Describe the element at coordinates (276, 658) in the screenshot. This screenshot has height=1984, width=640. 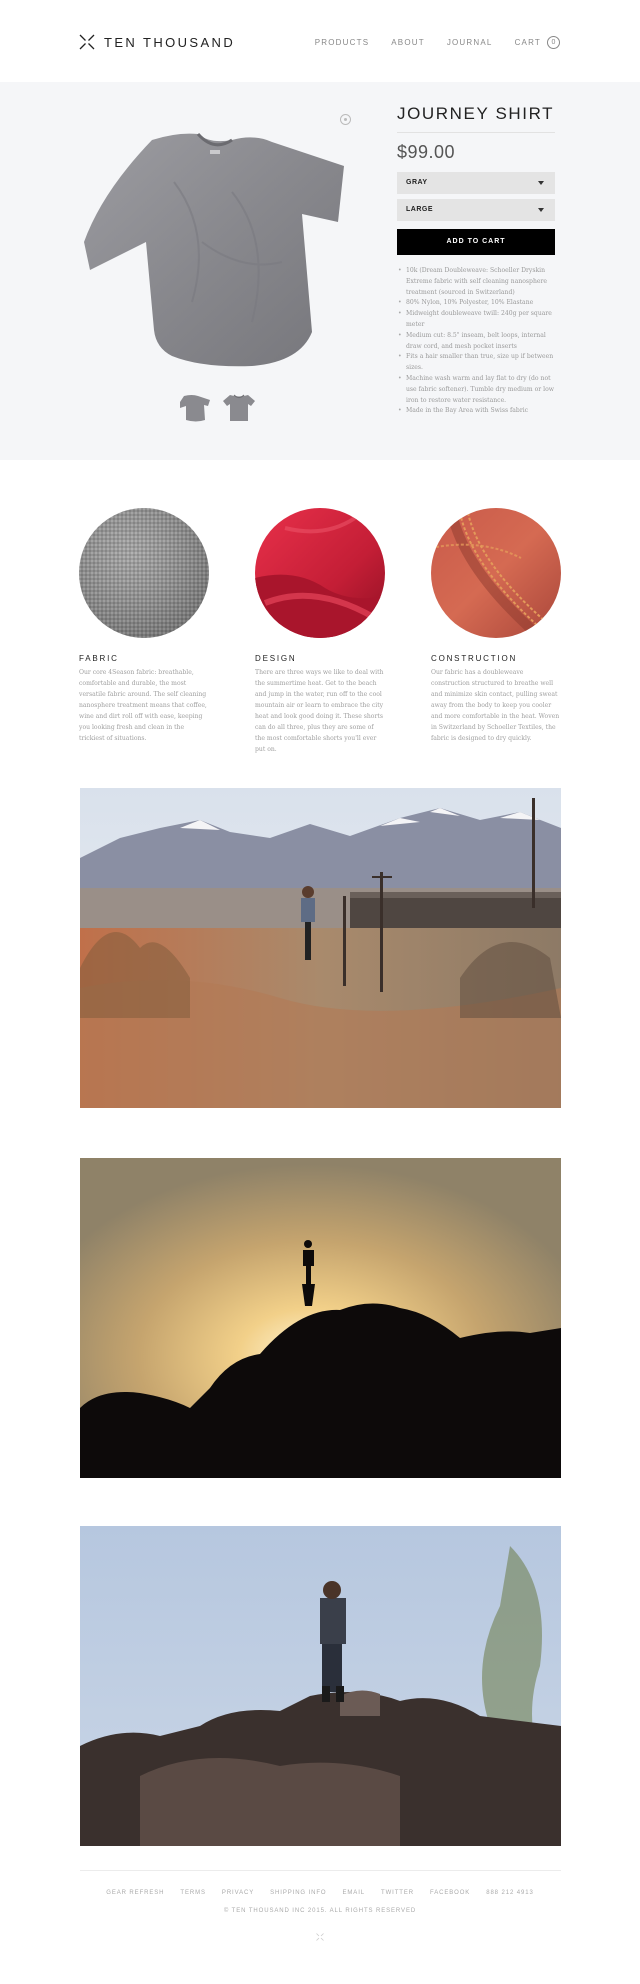
I see `feature-heading: DESIGN` at that location.